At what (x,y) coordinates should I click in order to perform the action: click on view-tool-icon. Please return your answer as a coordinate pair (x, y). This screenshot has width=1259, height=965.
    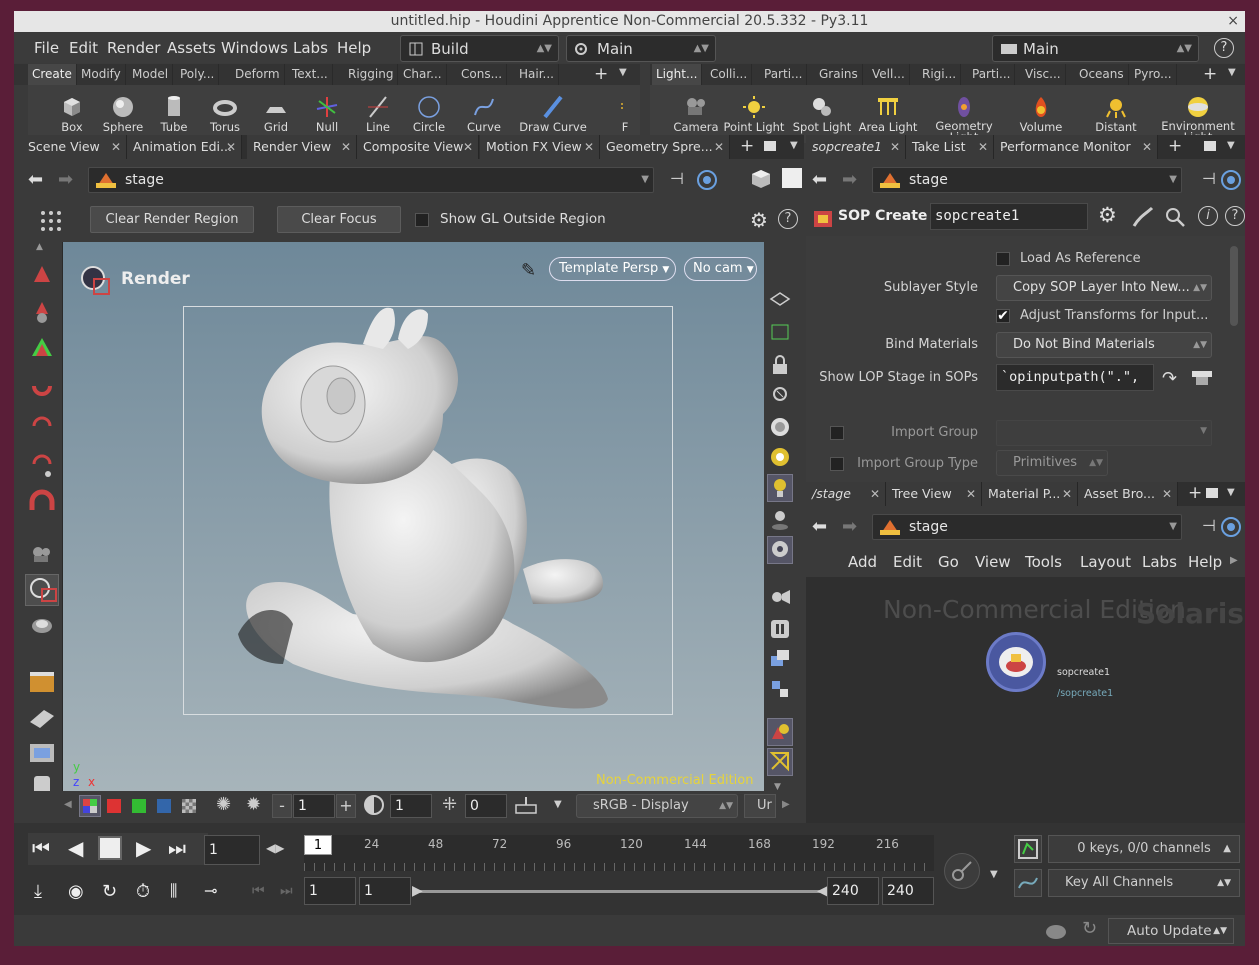
    Looking at the image, I should click on (42, 626).